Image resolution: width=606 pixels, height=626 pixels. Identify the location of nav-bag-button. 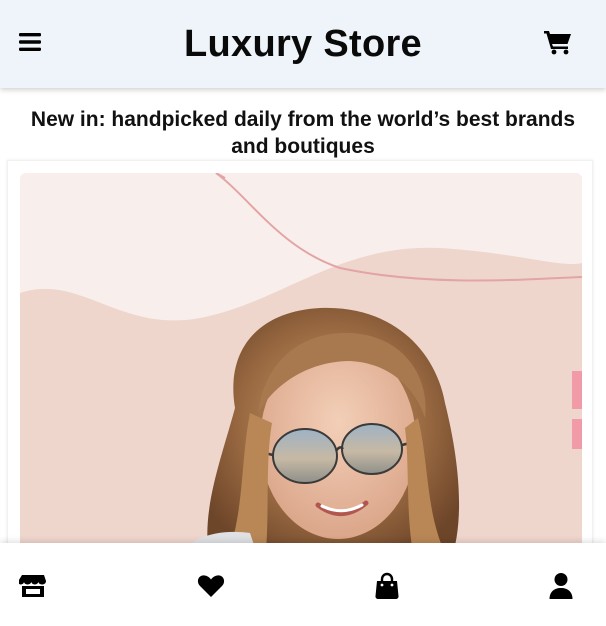
(387, 586).